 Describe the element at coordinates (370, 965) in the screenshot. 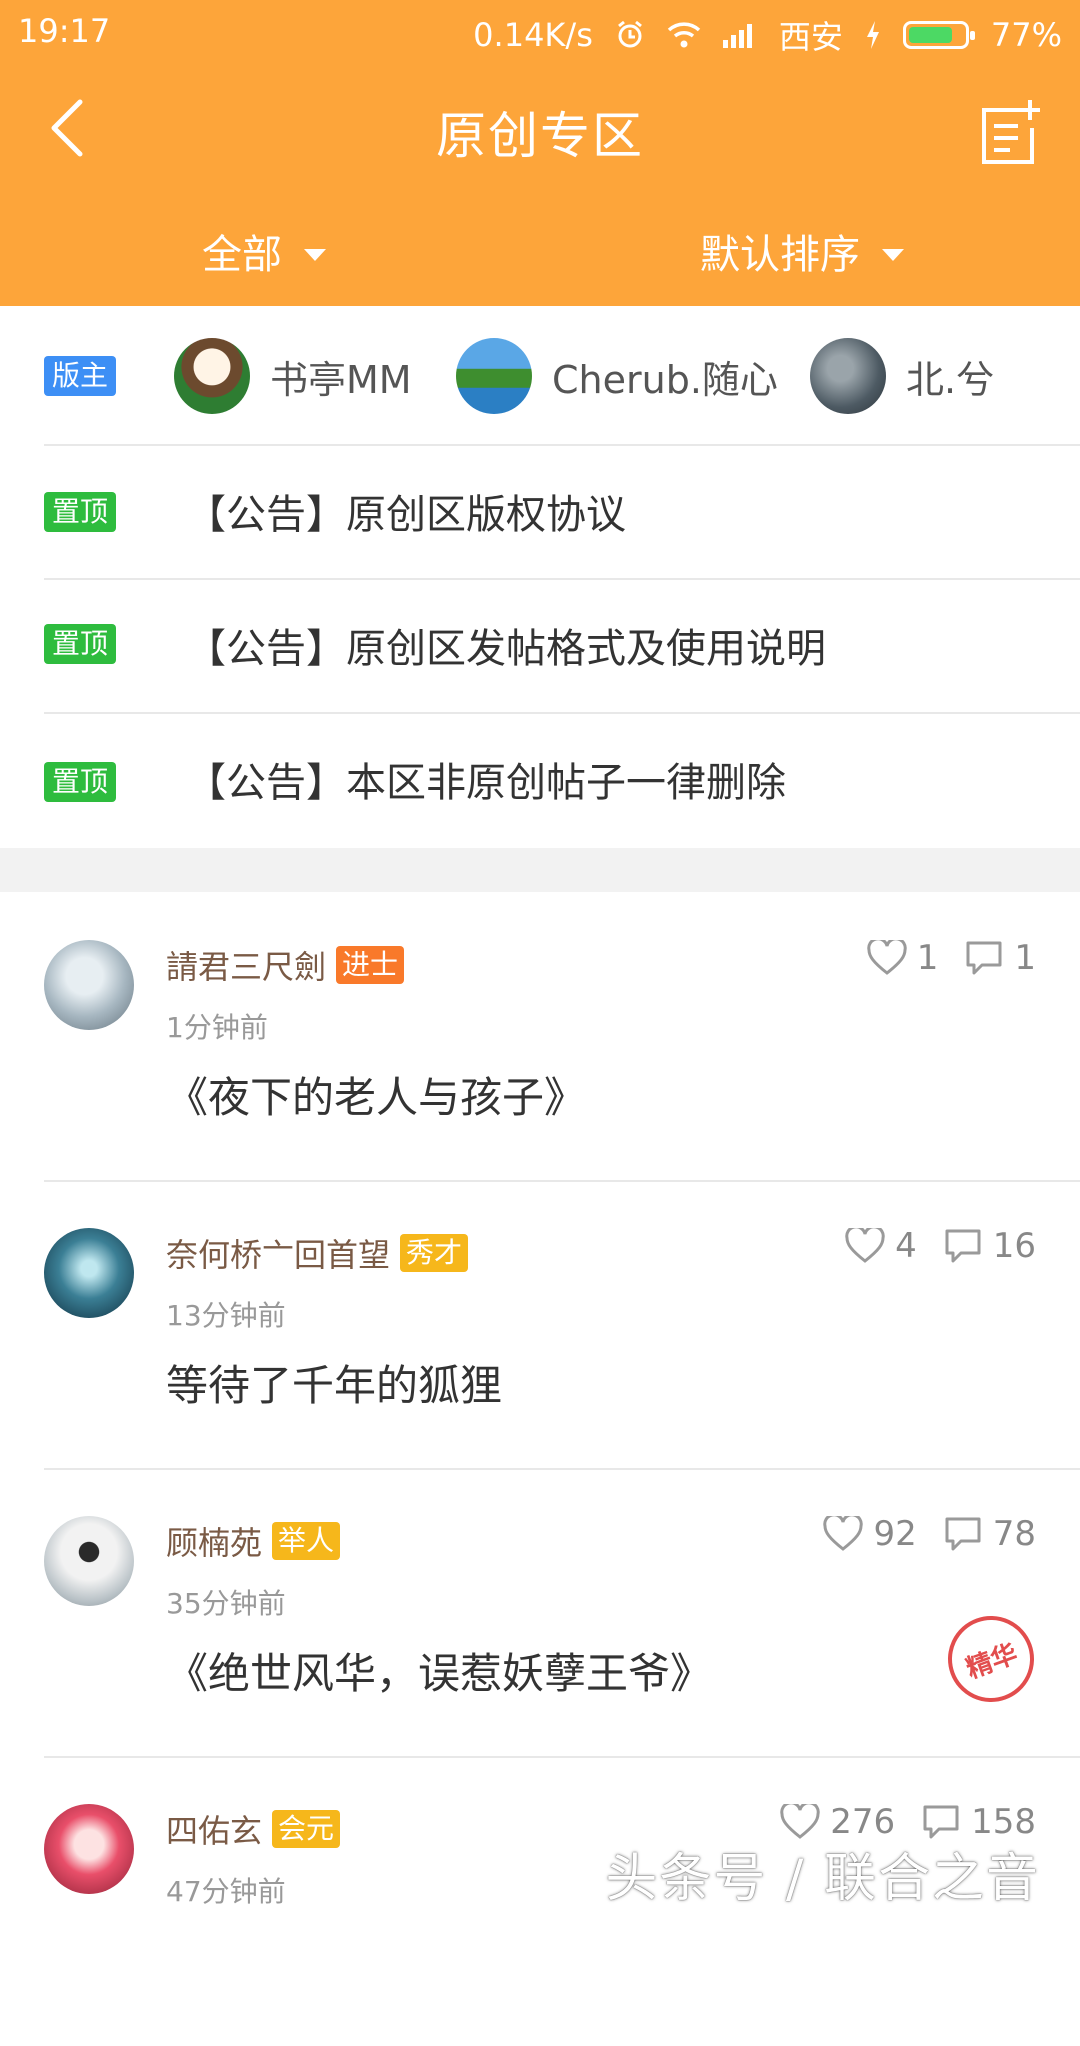

I see `rank-badge: 进士` at that location.